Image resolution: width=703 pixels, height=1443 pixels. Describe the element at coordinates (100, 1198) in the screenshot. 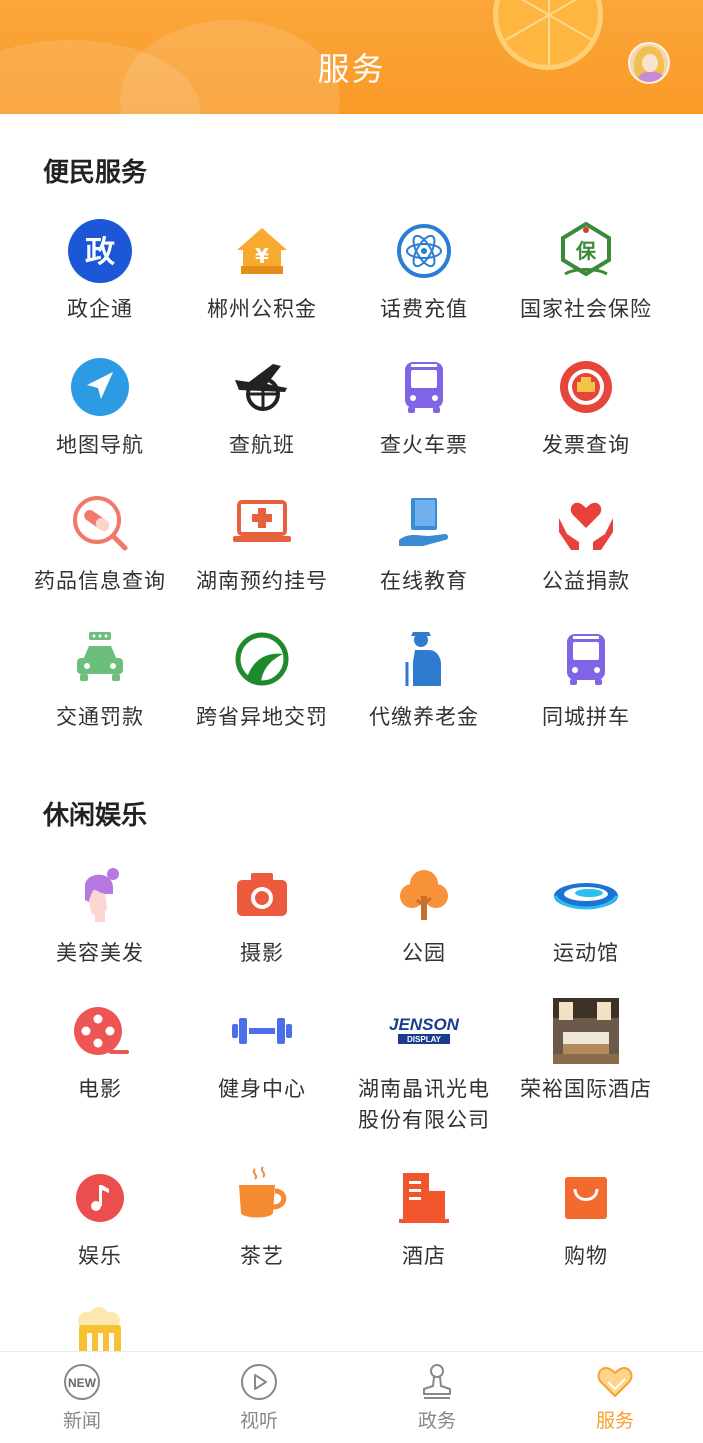

I see `music-note-icon` at that location.